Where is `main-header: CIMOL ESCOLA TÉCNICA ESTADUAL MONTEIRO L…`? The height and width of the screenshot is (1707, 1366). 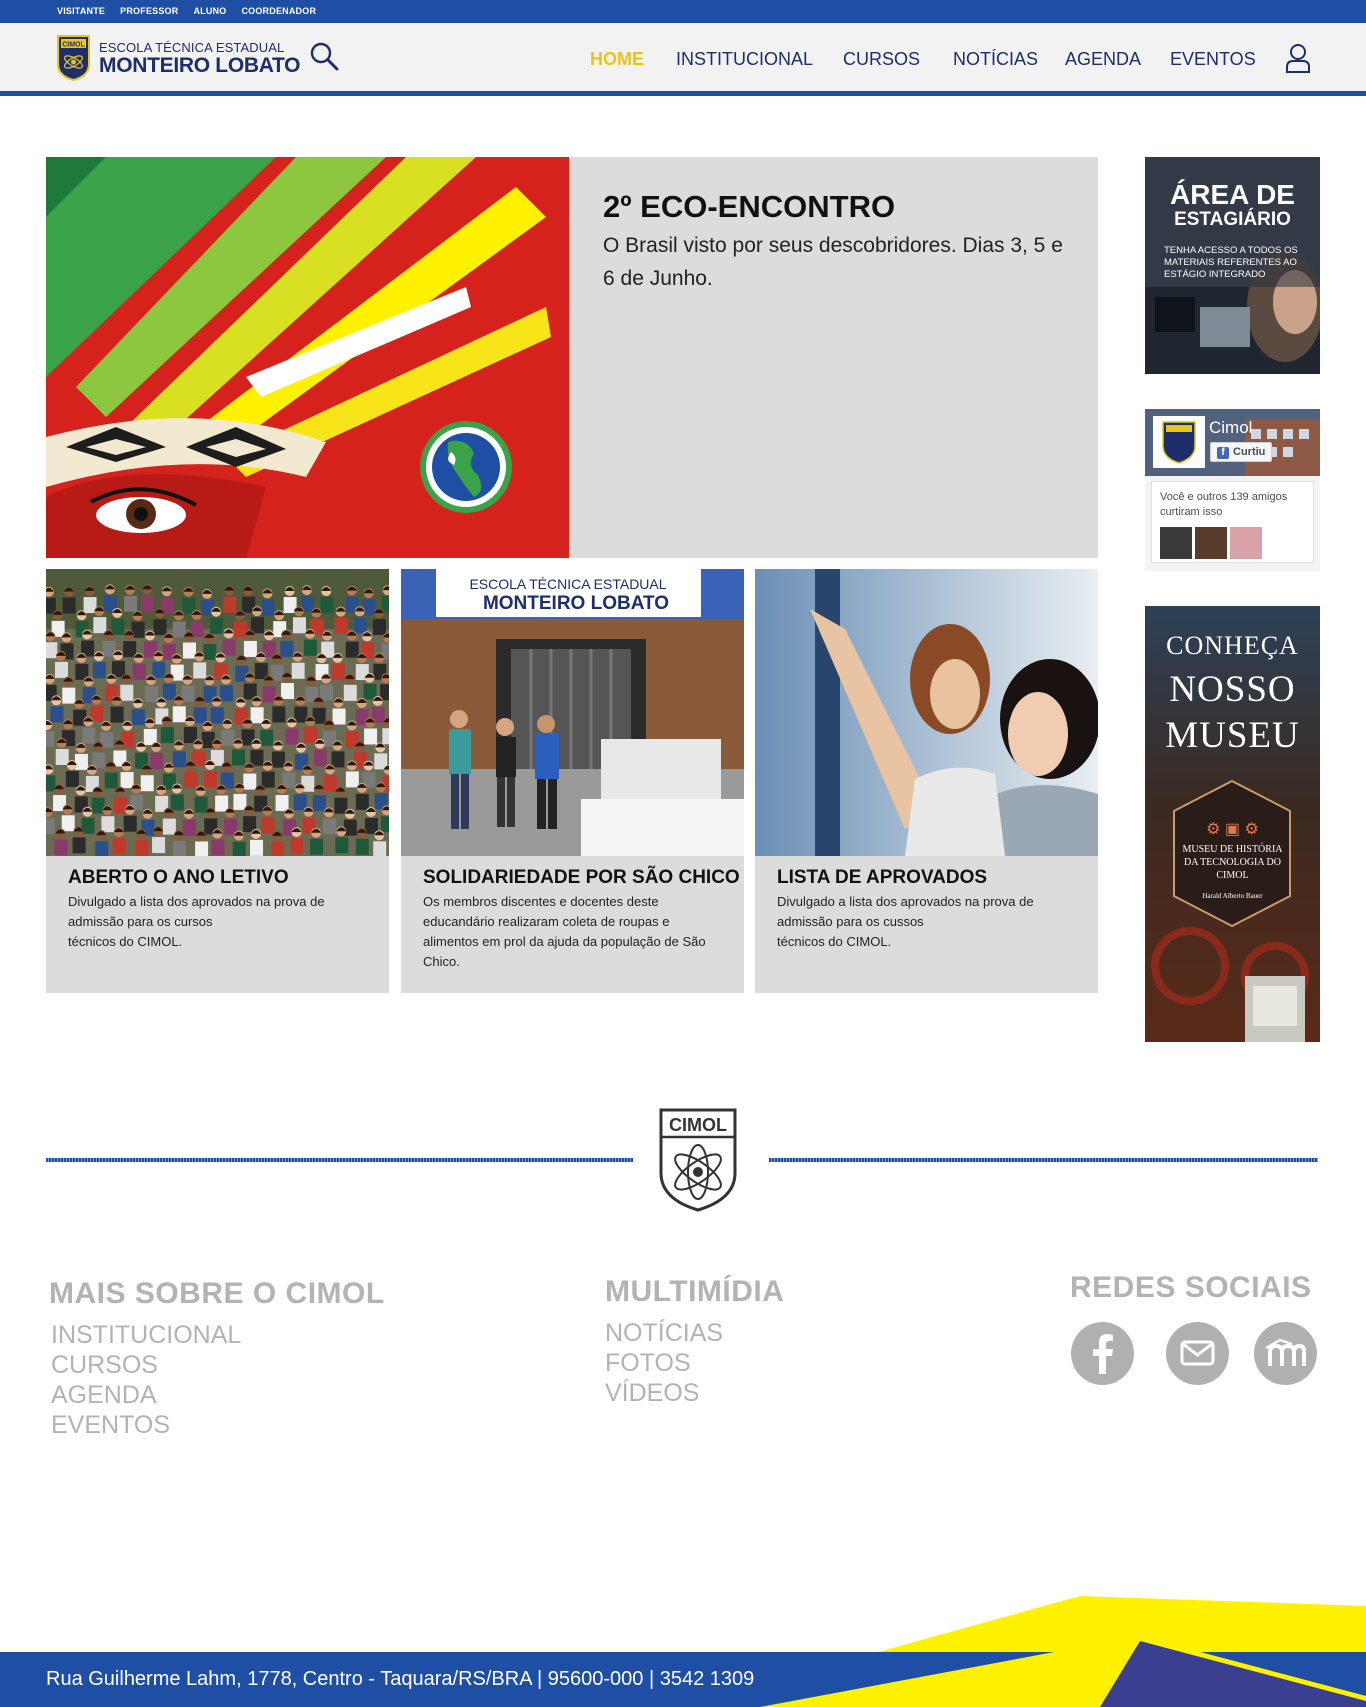
main-header: CIMOL ESCOLA TÉCNICA ESTADUAL MONTEIRO L… is located at coordinates (683, 59).